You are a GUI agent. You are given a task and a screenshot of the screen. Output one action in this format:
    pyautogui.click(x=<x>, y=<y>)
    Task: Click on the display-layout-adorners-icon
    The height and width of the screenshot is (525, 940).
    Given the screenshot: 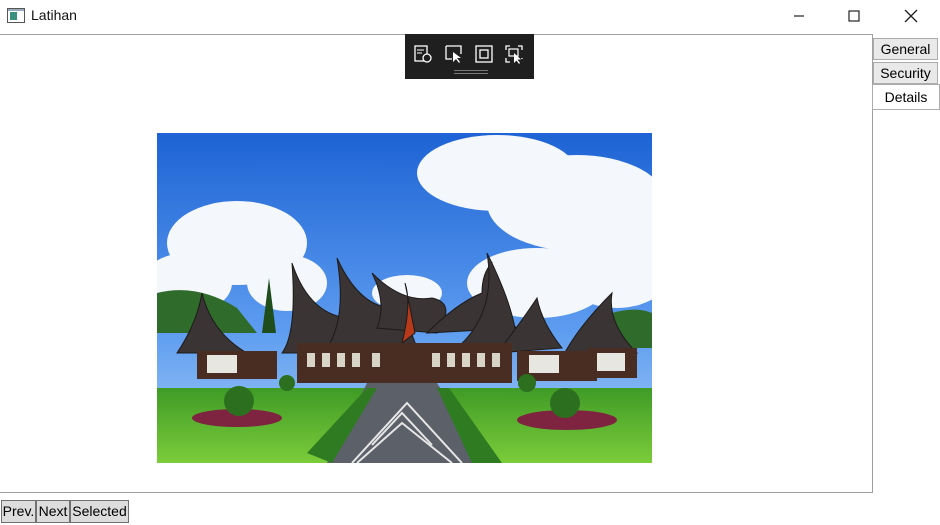 What is the action you would take?
    pyautogui.click(x=484, y=54)
    